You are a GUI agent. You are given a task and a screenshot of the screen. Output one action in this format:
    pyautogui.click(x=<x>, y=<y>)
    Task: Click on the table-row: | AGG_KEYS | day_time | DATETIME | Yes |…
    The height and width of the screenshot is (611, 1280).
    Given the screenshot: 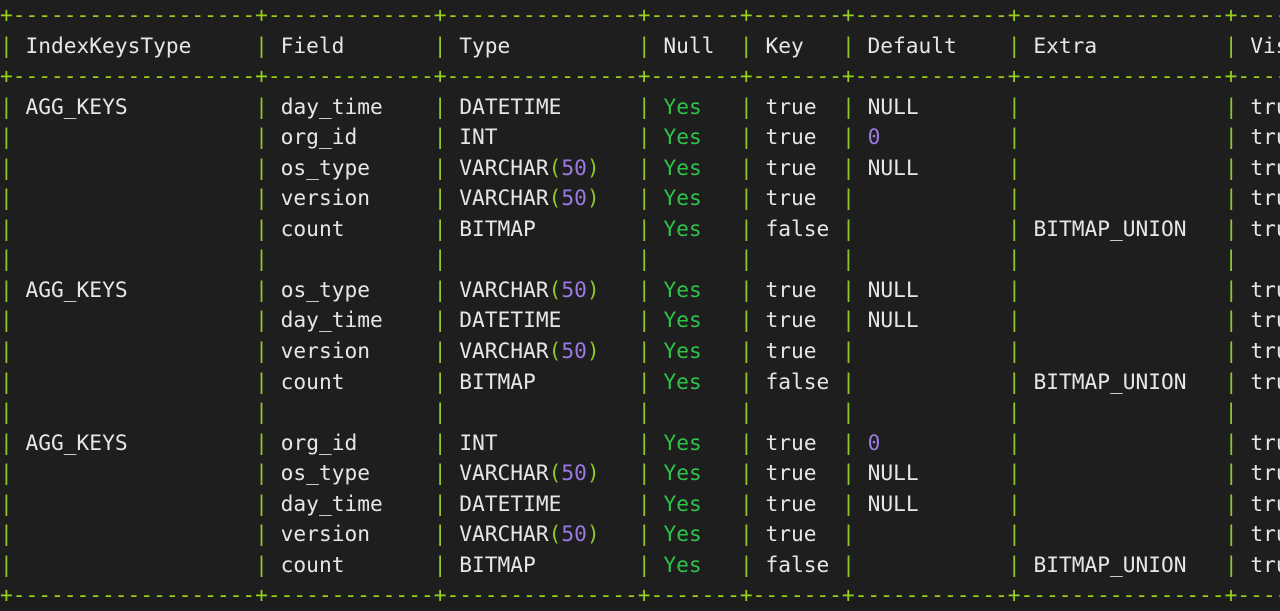 What is the action you would take?
    pyautogui.click(x=640, y=106)
    